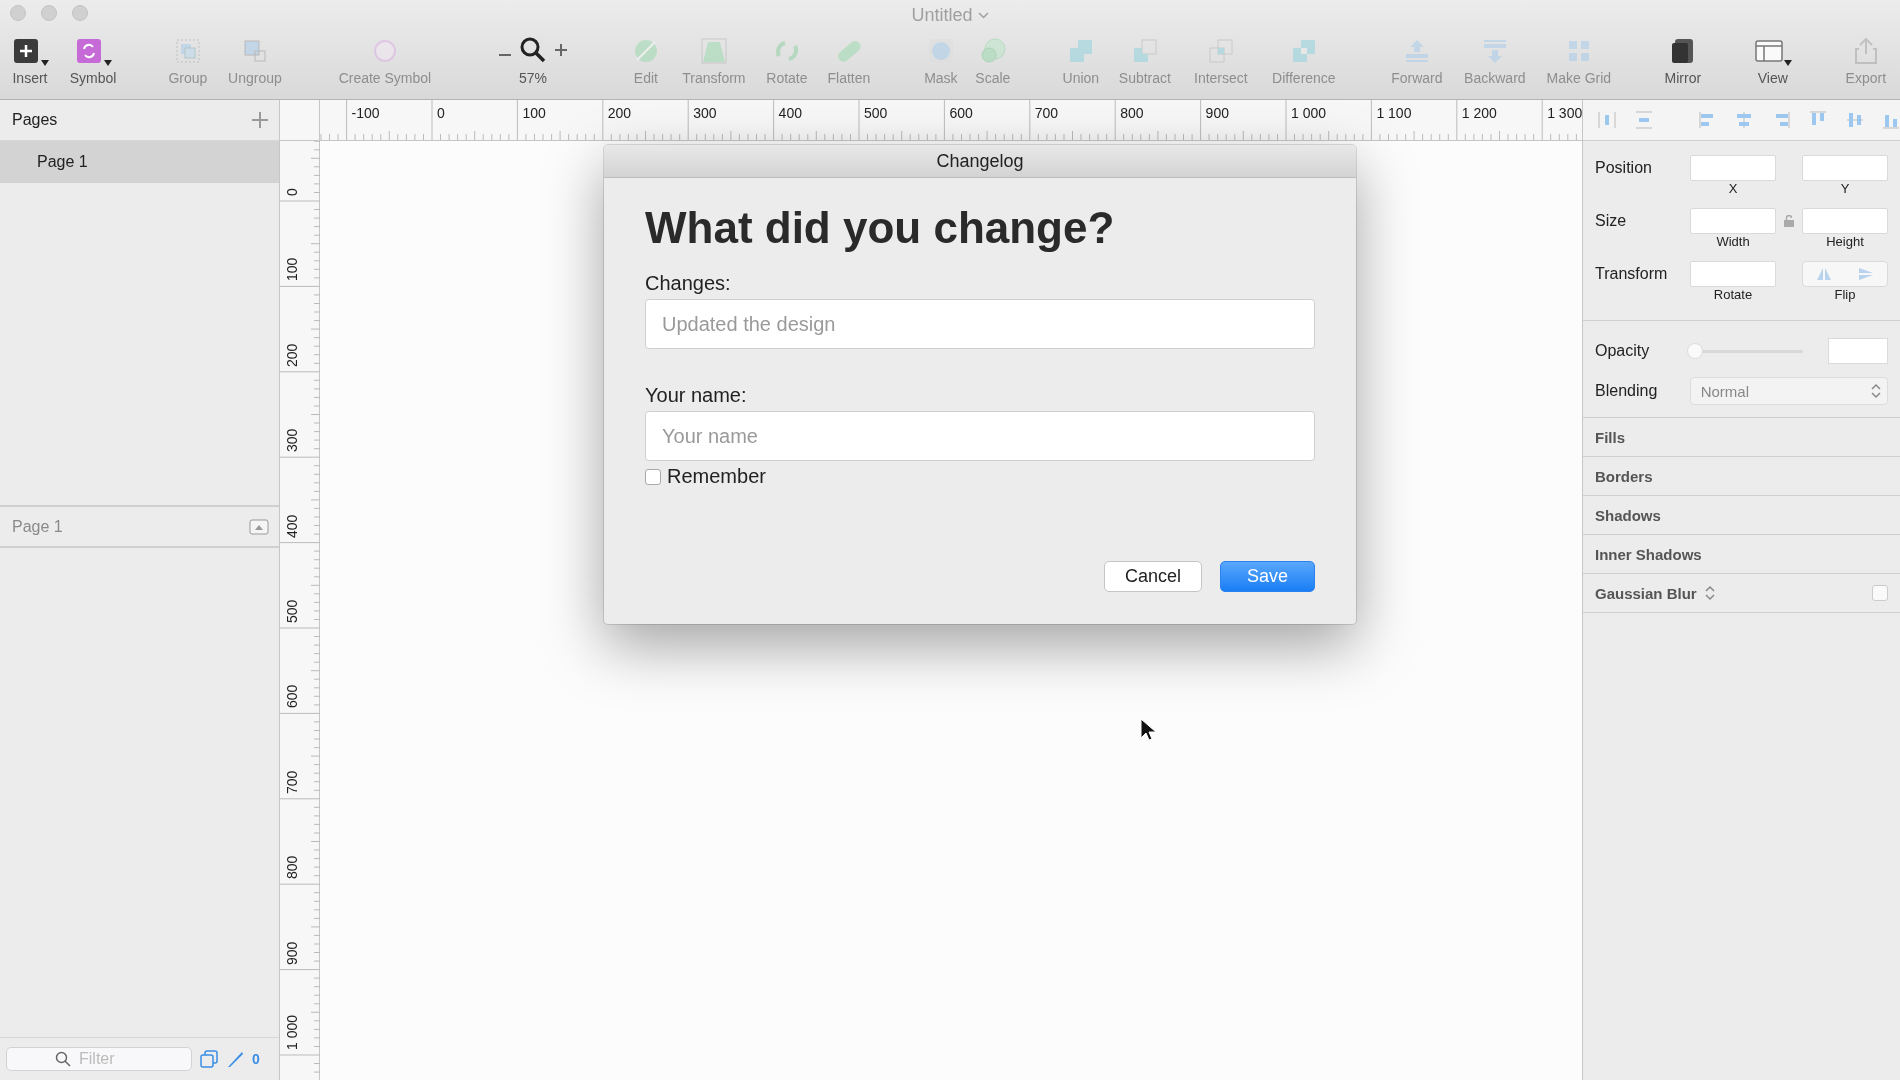 The height and width of the screenshot is (1080, 1900). I want to click on zoom-in-button, so click(560, 51).